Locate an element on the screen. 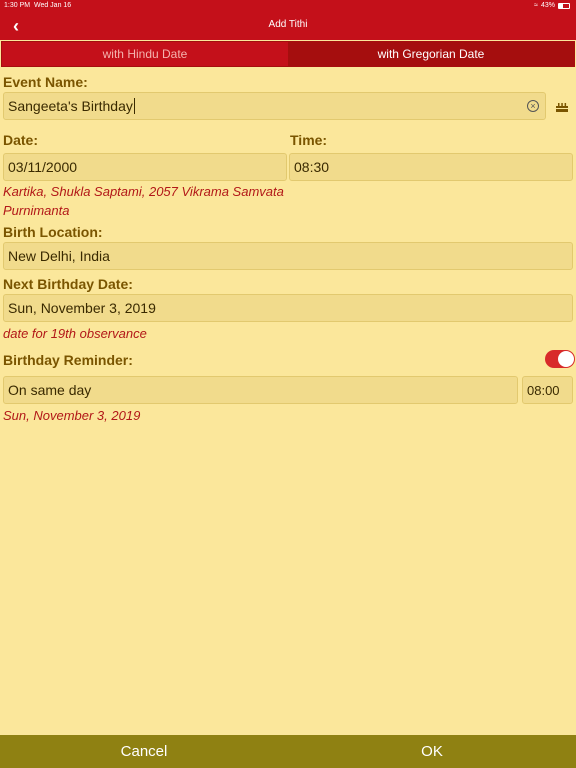 The width and height of the screenshot is (576, 768). status-right: ≈ 43% is located at coordinates (552, 5).